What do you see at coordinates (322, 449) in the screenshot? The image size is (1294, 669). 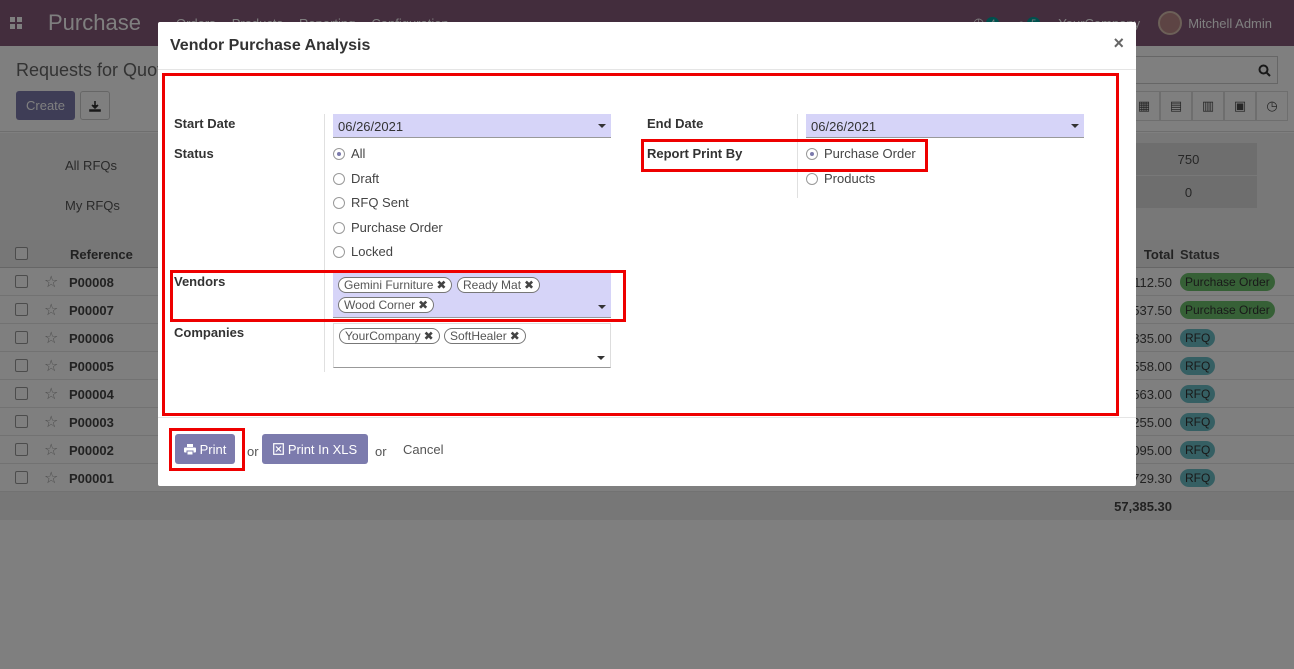 I see `print-xls-label: Print In XLS` at bounding box center [322, 449].